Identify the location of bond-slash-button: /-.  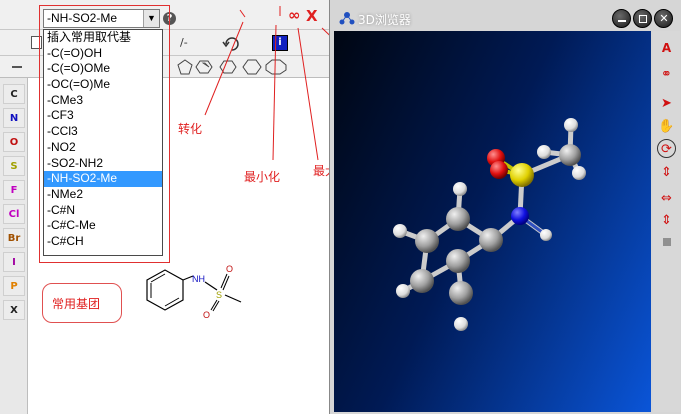
(184, 42).